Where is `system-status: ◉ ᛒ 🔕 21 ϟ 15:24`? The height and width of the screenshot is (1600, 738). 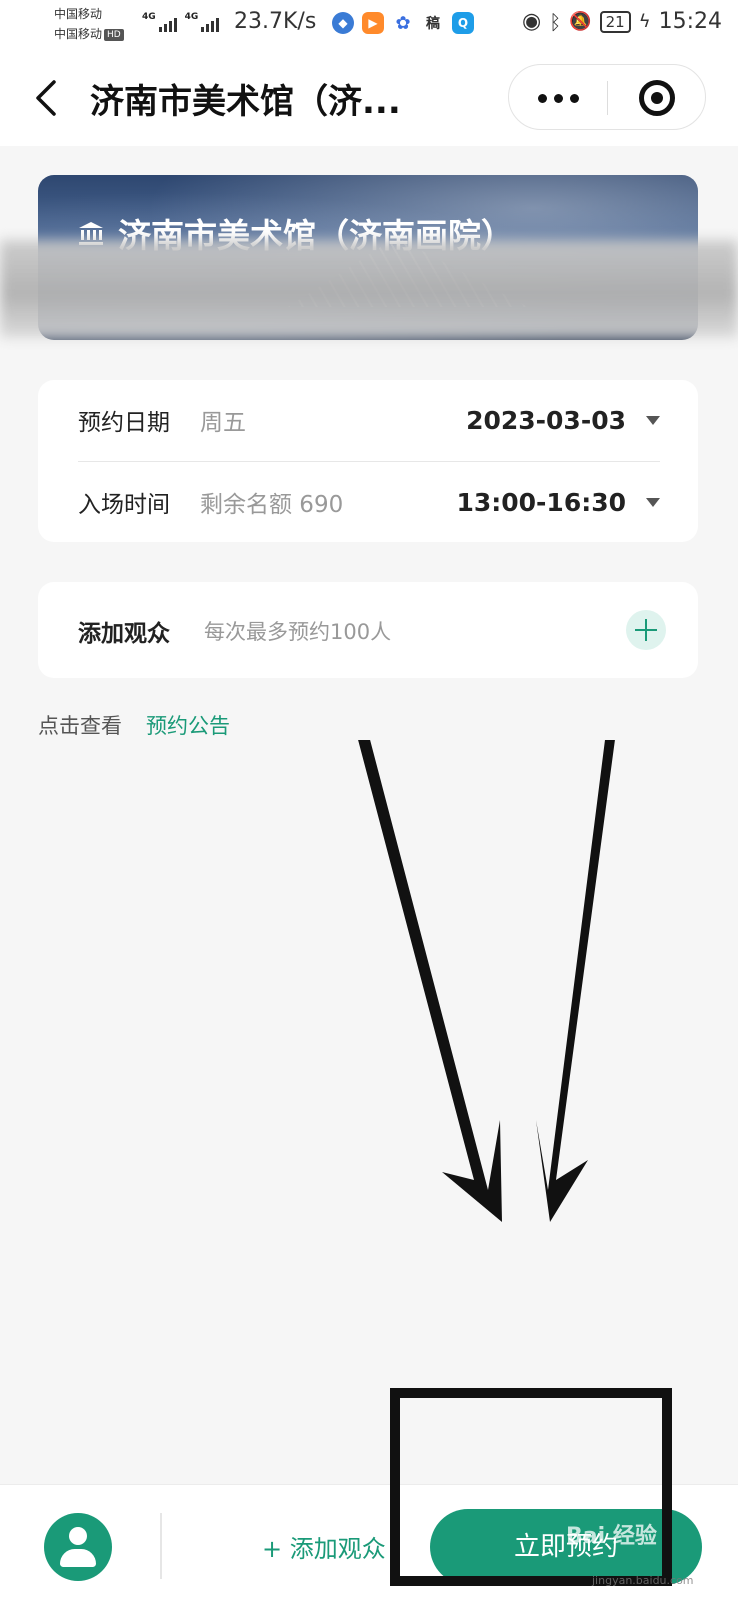 system-status: ◉ ᛒ 🔕 21 ϟ 15:24 is located at coordinates (622, 21).